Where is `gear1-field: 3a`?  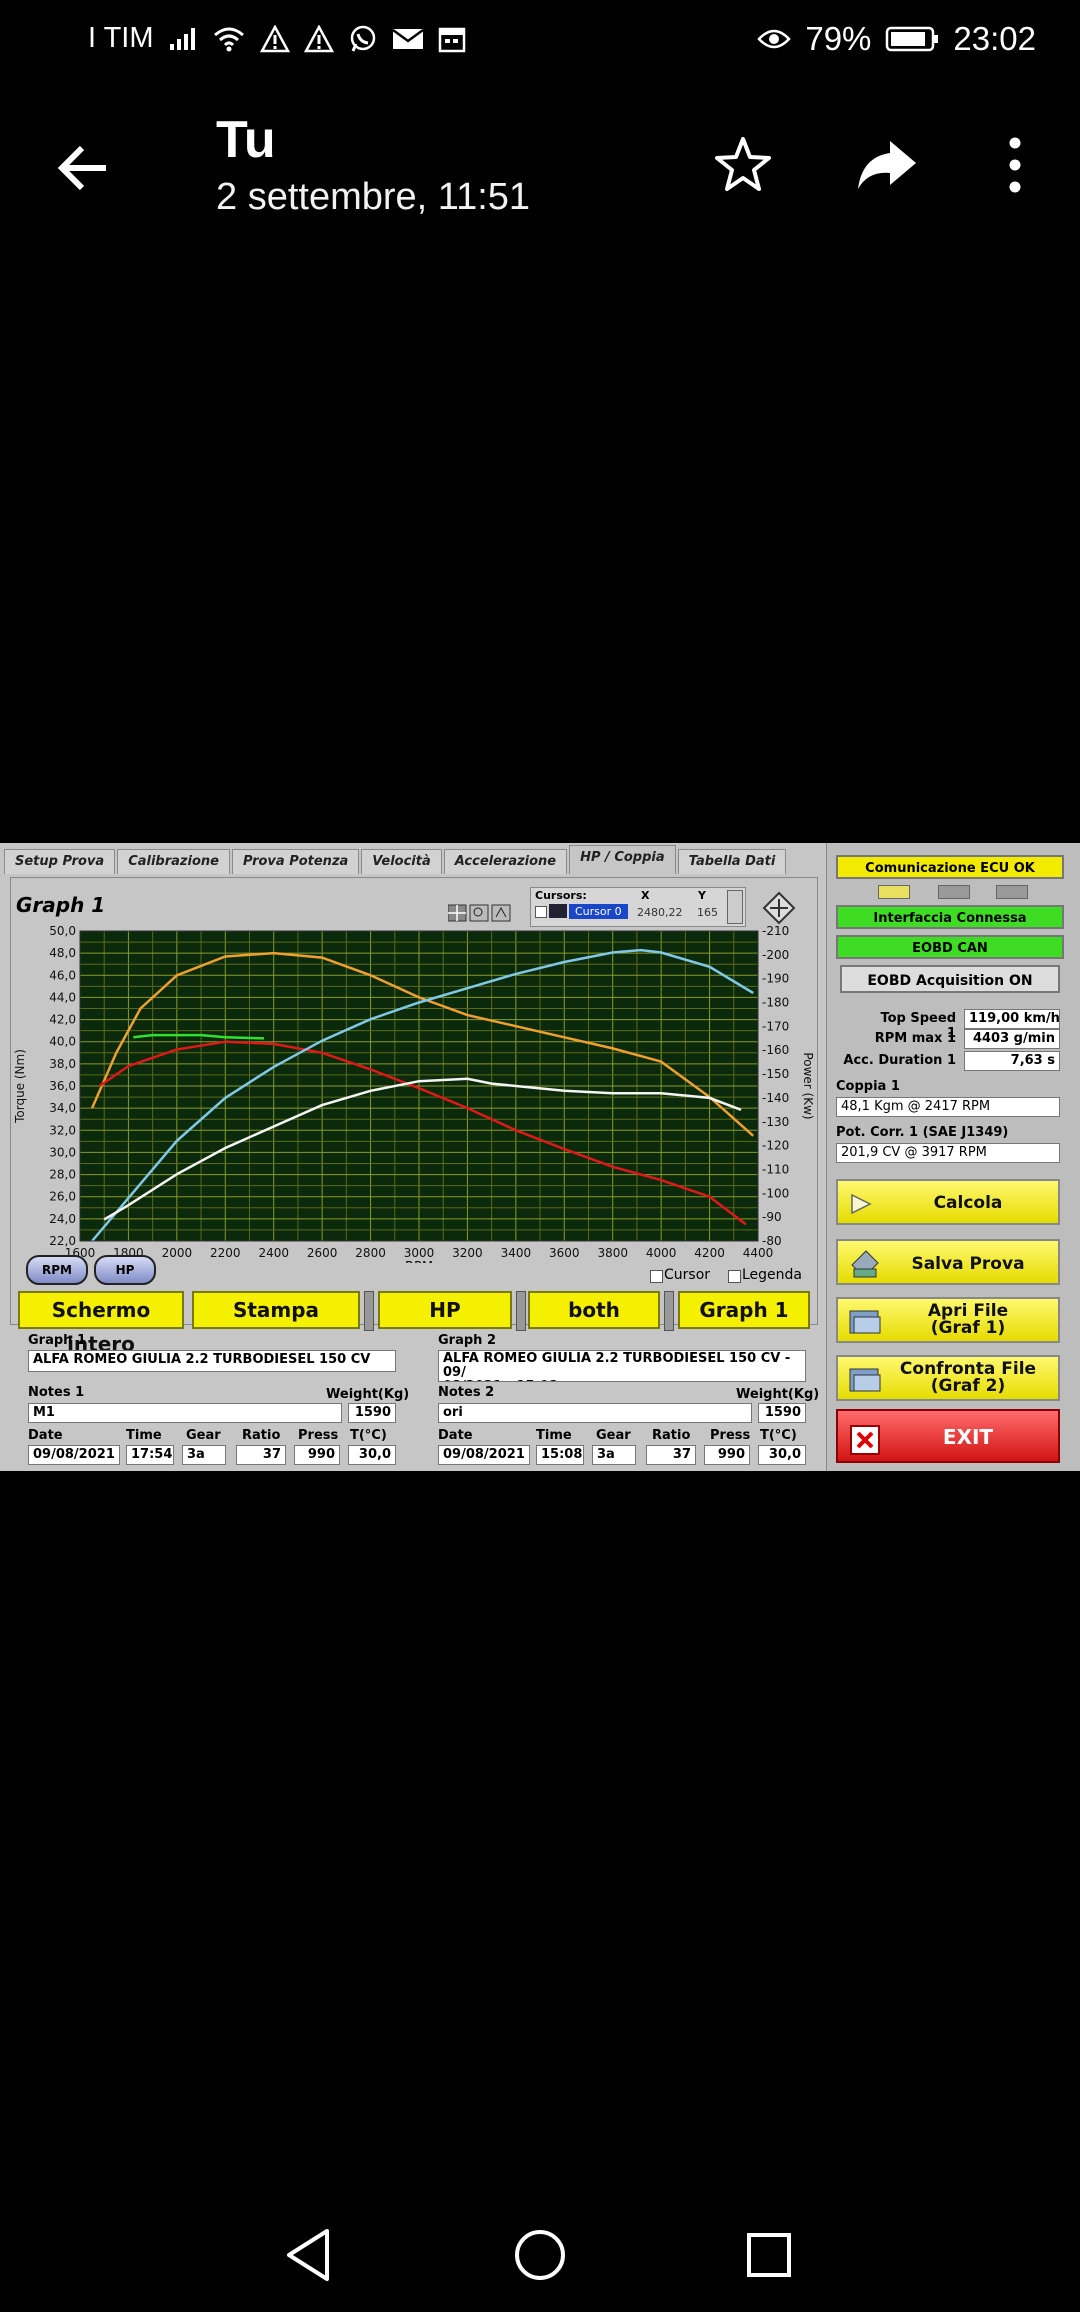
gear1-field: 3a is located at coordinates (204, 1455).